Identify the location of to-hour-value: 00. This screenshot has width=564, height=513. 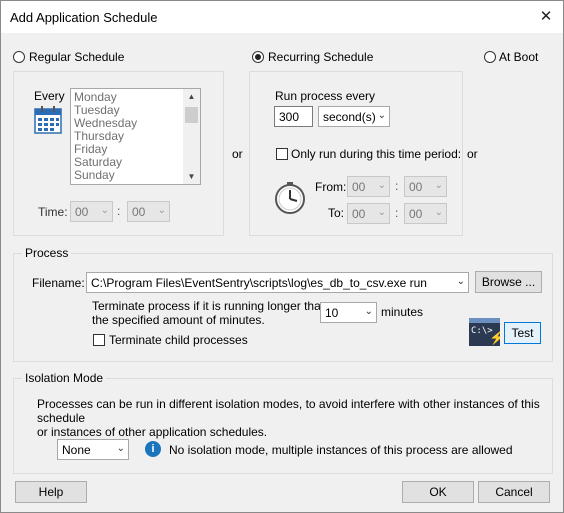
(359, 214).